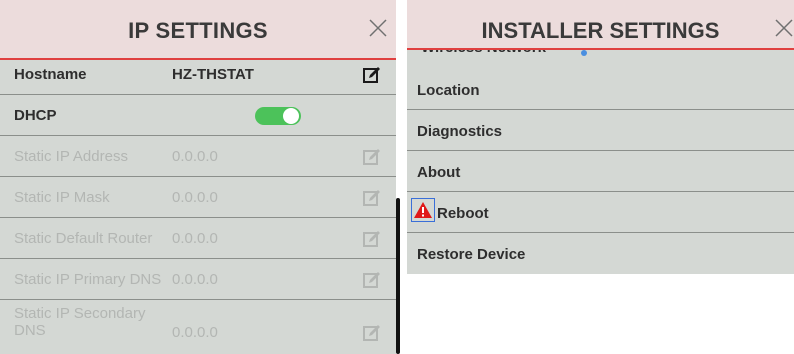 The image size is (794, 354). Describe the element at coordinates (600, 212) in the screenshot. I see `menu-item-reboot: Reboot` at that location.